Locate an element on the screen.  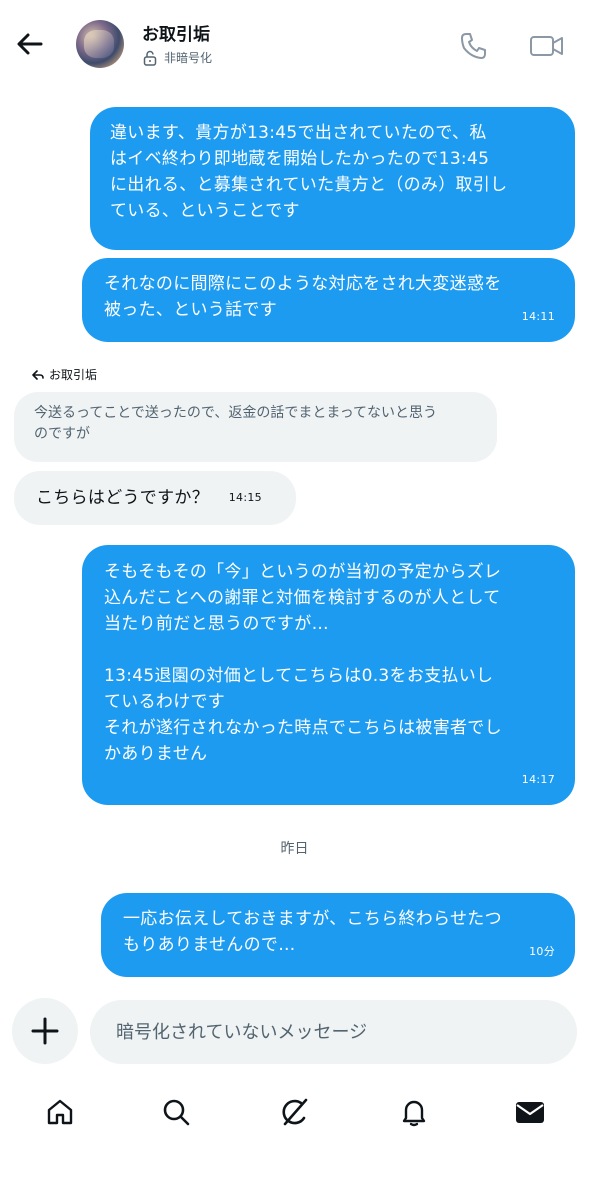
reply-context: お取引垢 is located at coordinates (64, 374).